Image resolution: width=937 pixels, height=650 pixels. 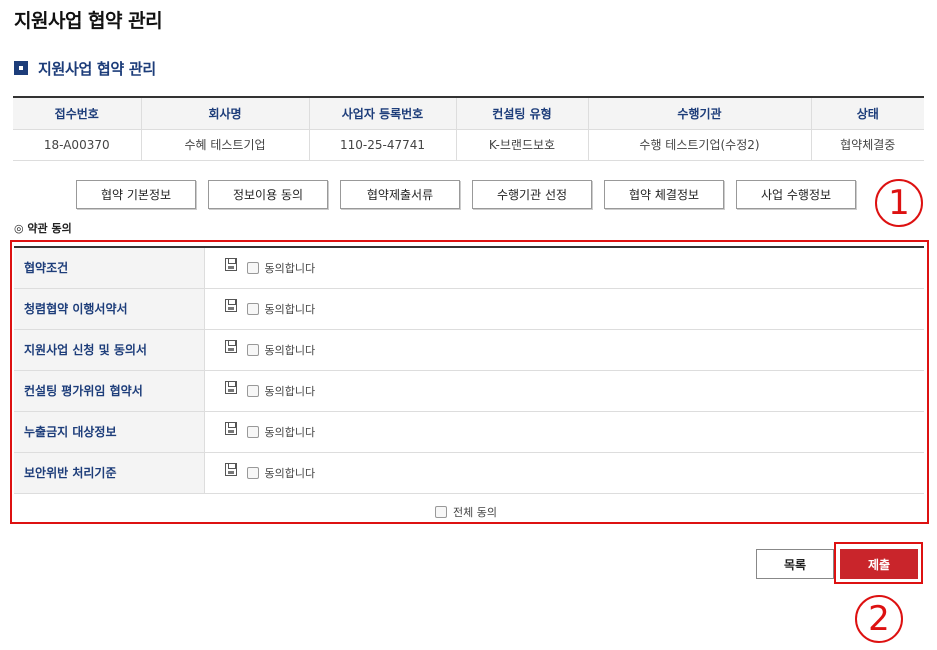 I want to click on annotation-circle-2: 2, so click(x=879, y=619).